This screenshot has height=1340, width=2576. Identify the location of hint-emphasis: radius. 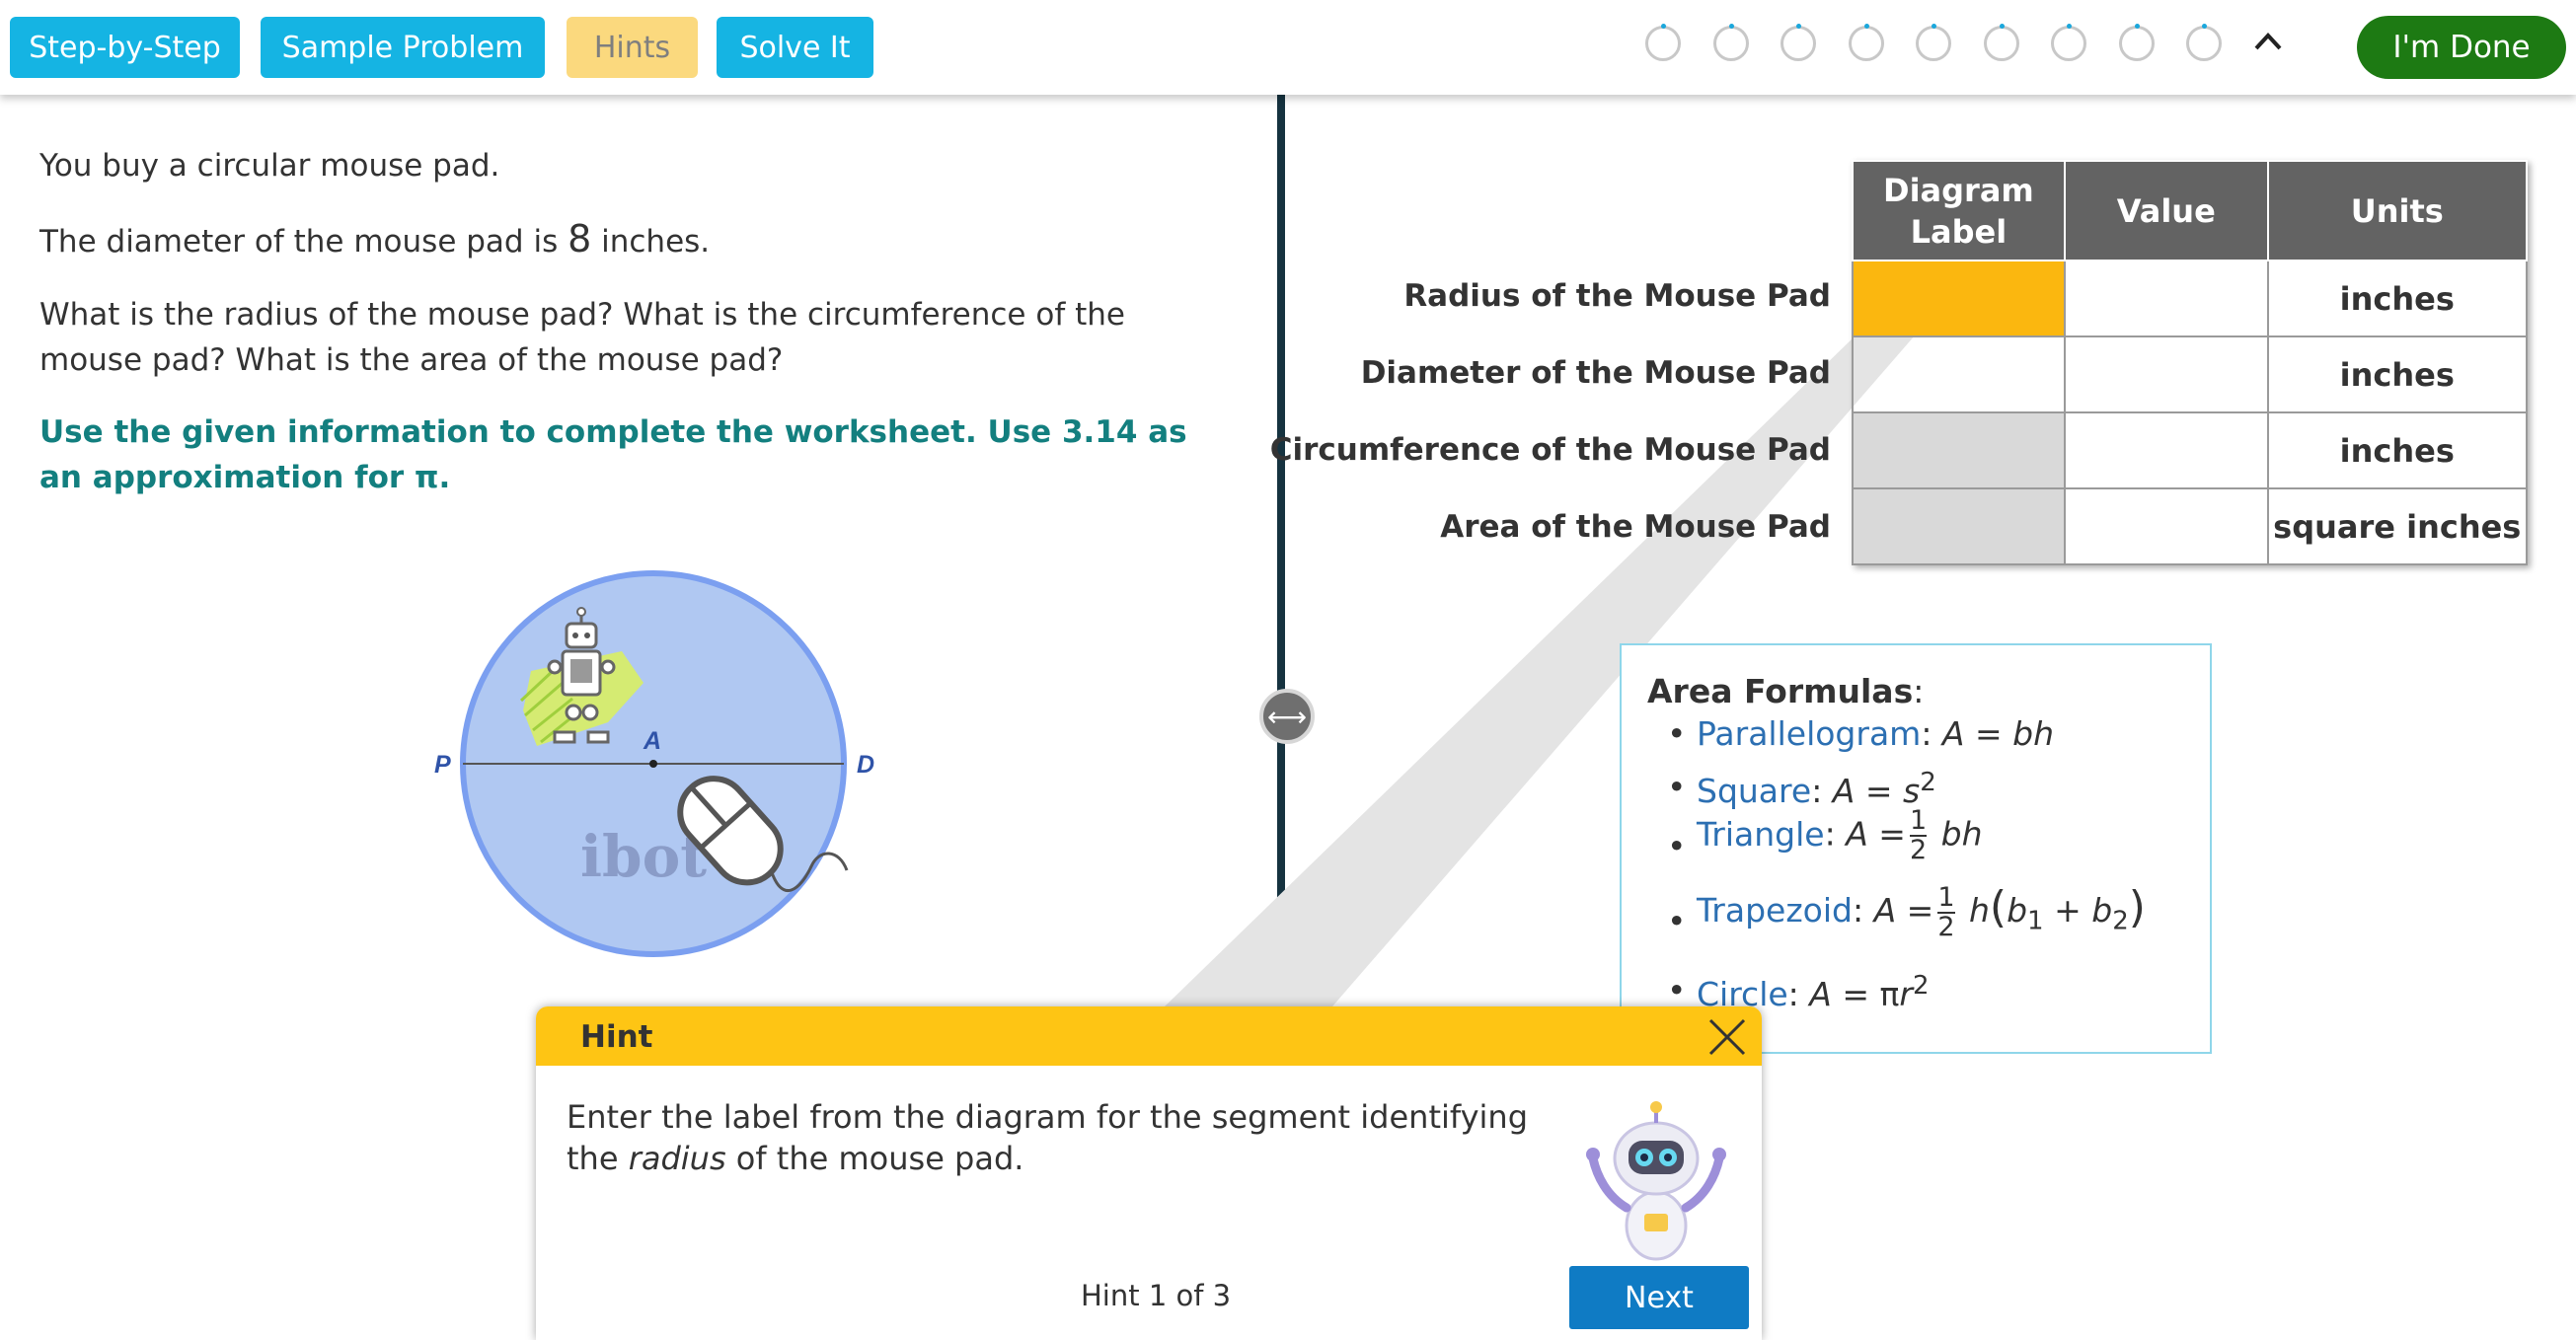
(677, 1158).